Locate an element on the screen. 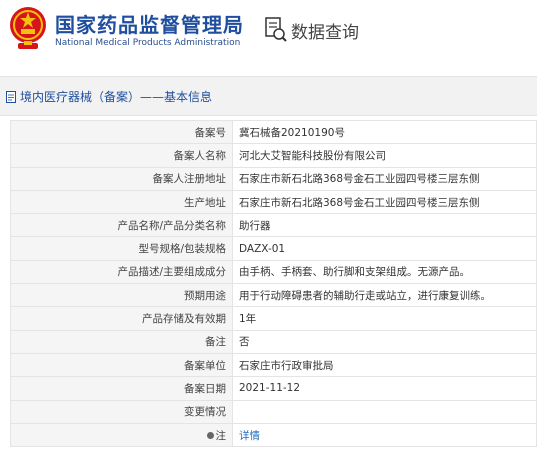 The height and width of the screenshot is (469, 537). table-row: 产品存储及有效期 1年 is located at coordinates (273, 318).